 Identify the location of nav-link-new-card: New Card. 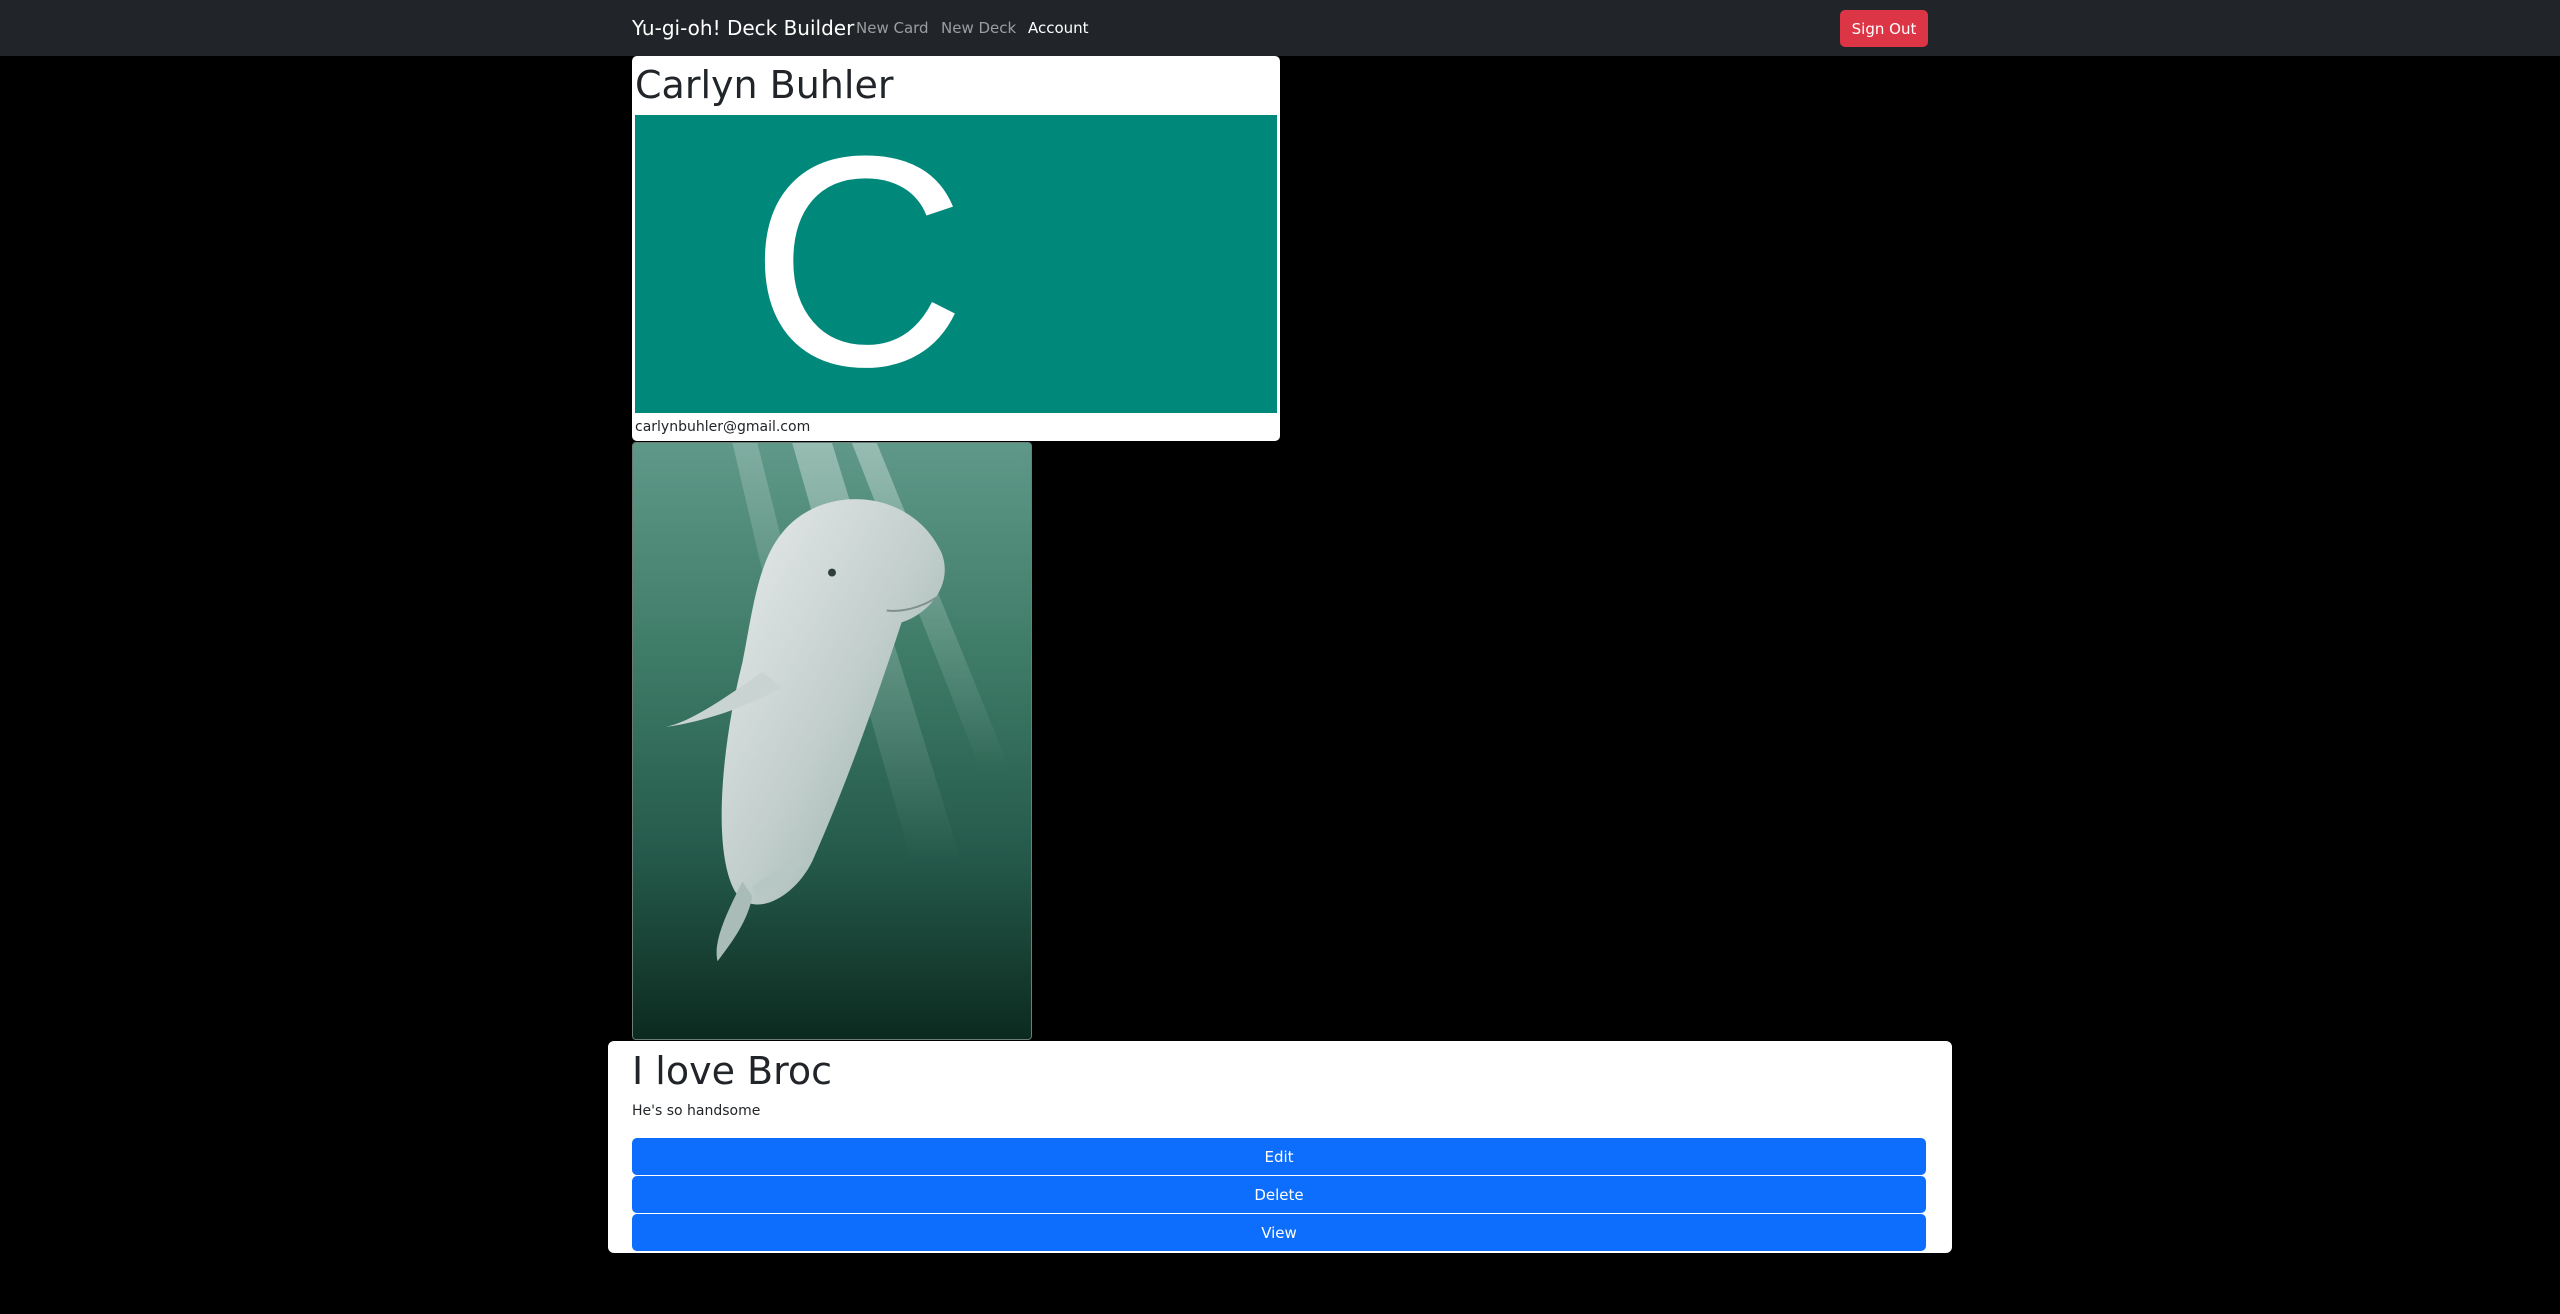
(892, 28).